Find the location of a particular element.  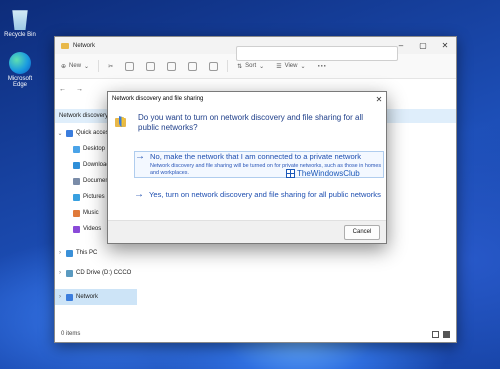

edge-icon is located at coordinates (20, 63).